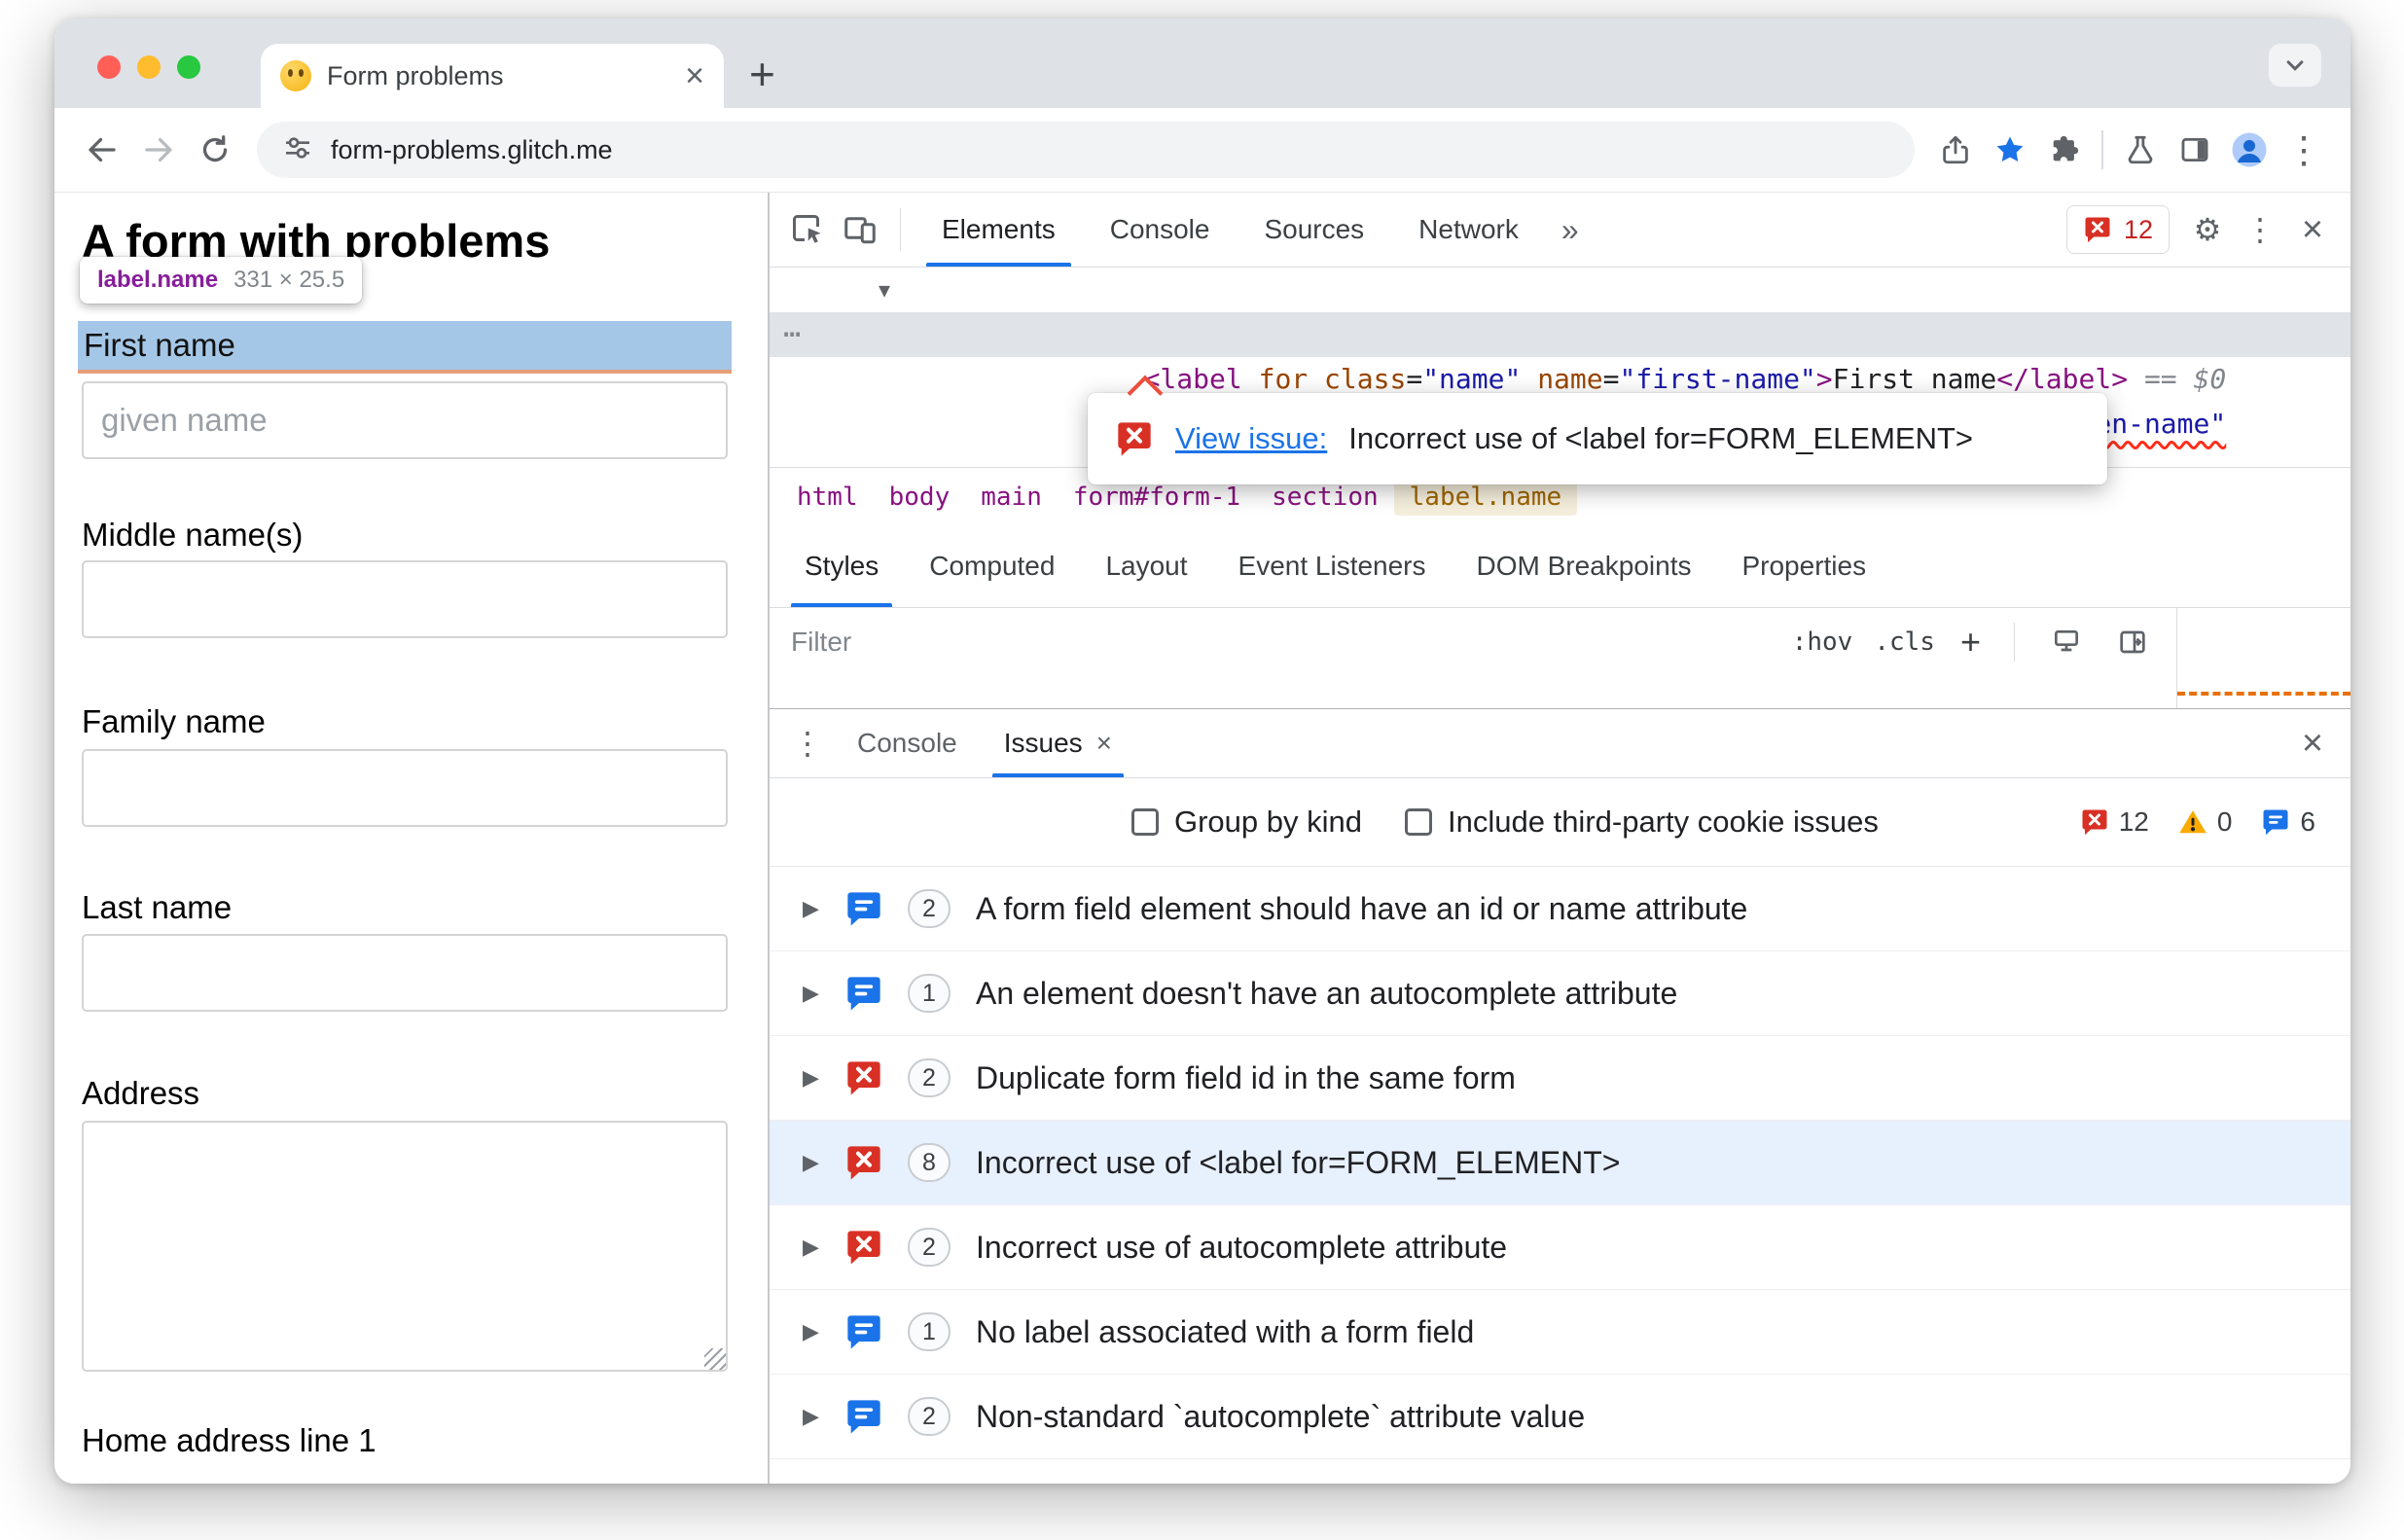 This screenshot has height=1540, width=2404. I want to click on textarea-resize-grip, so click(715, 1359).